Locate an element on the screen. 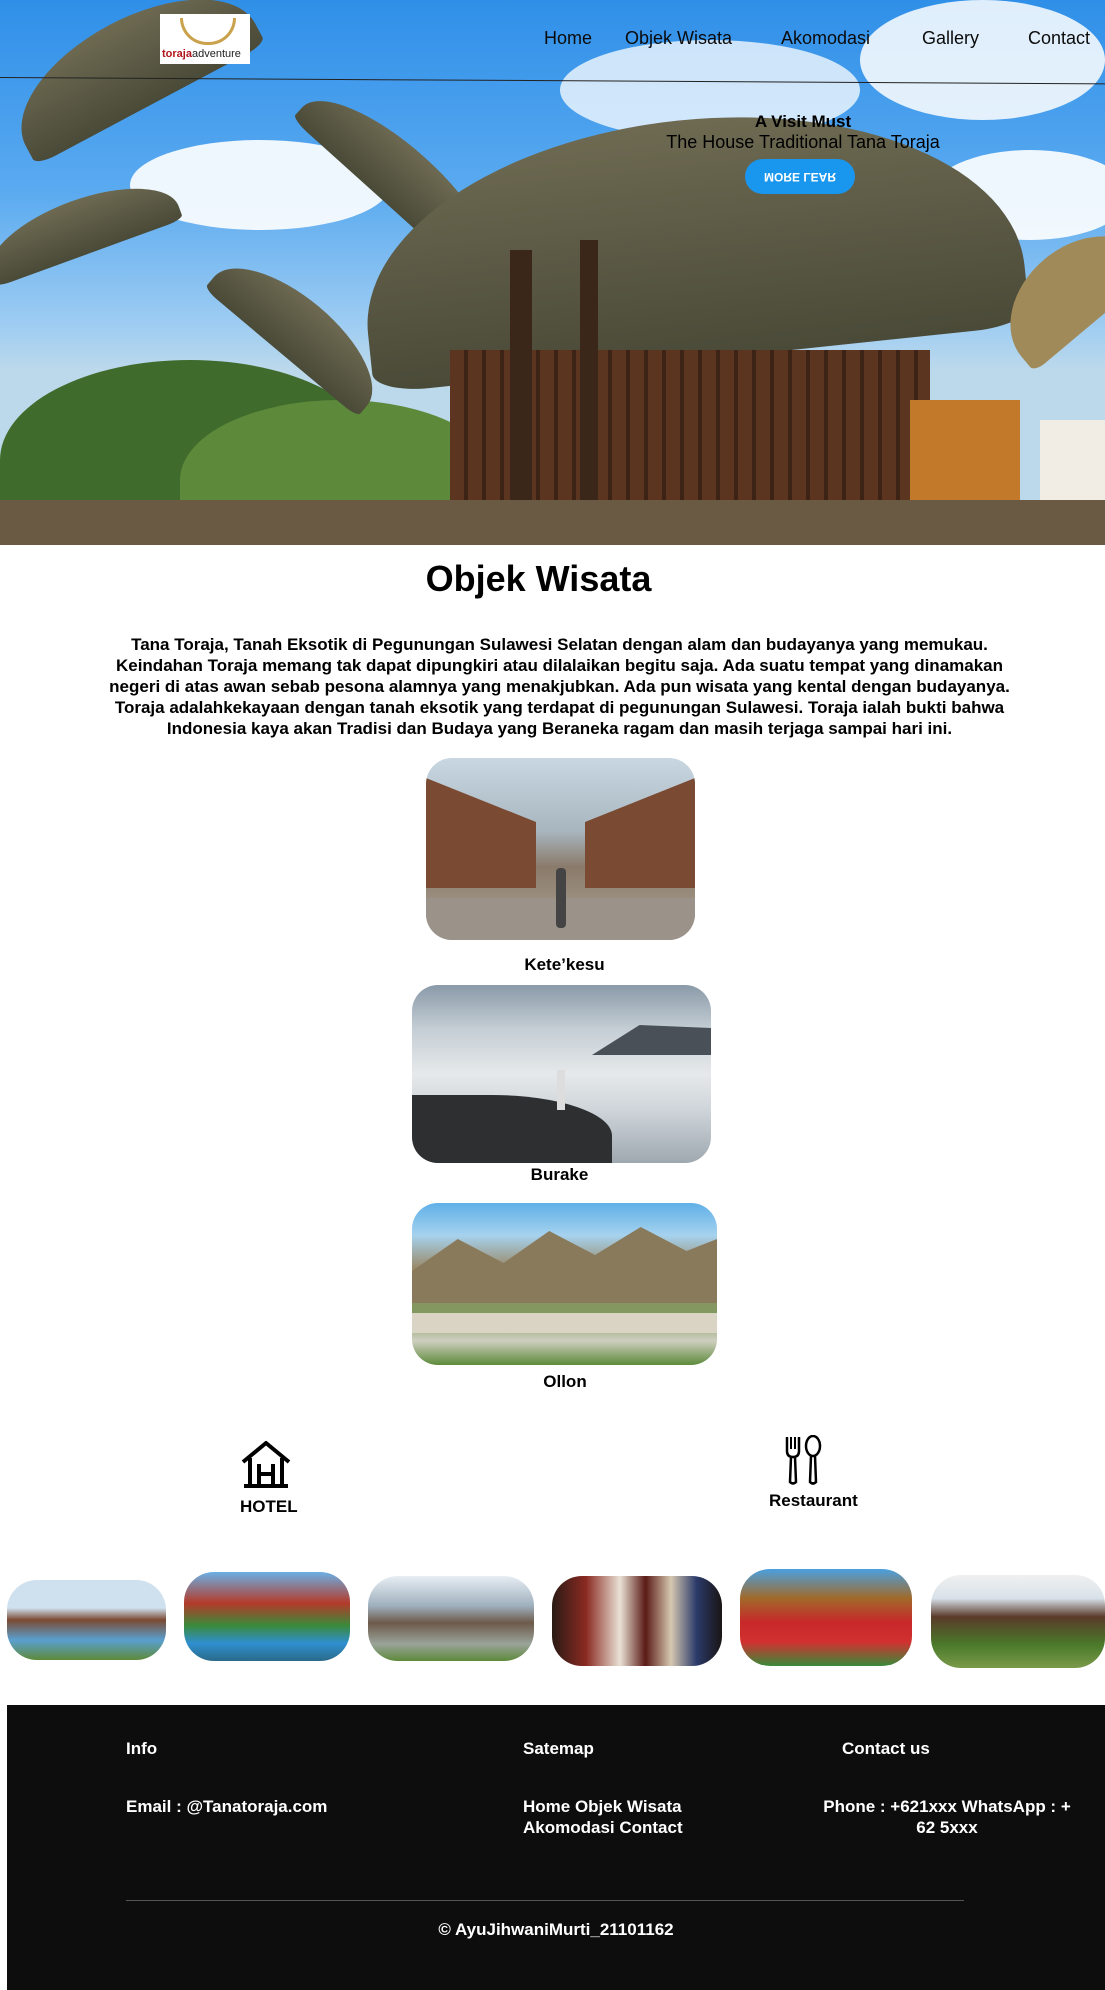 This screenshot has height=1990, width=1105. section-title: Objek Wisata is located at coordinates (538, 578).